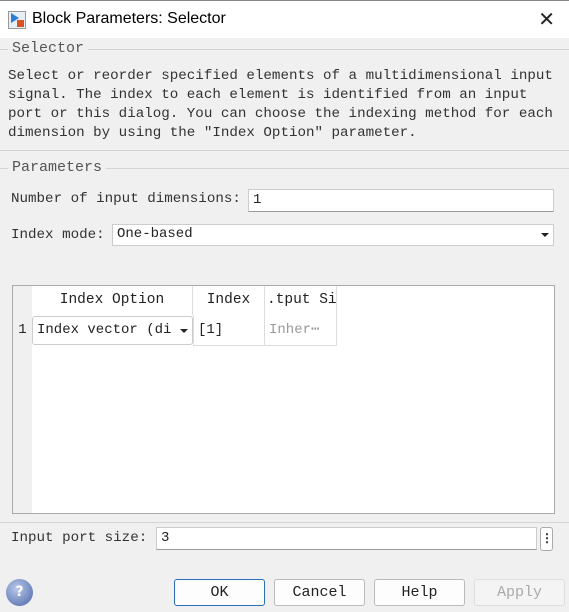 This screenshot has height=612, width=569. I want to click on index-option-select: Index vector (di, so click(112, 330).